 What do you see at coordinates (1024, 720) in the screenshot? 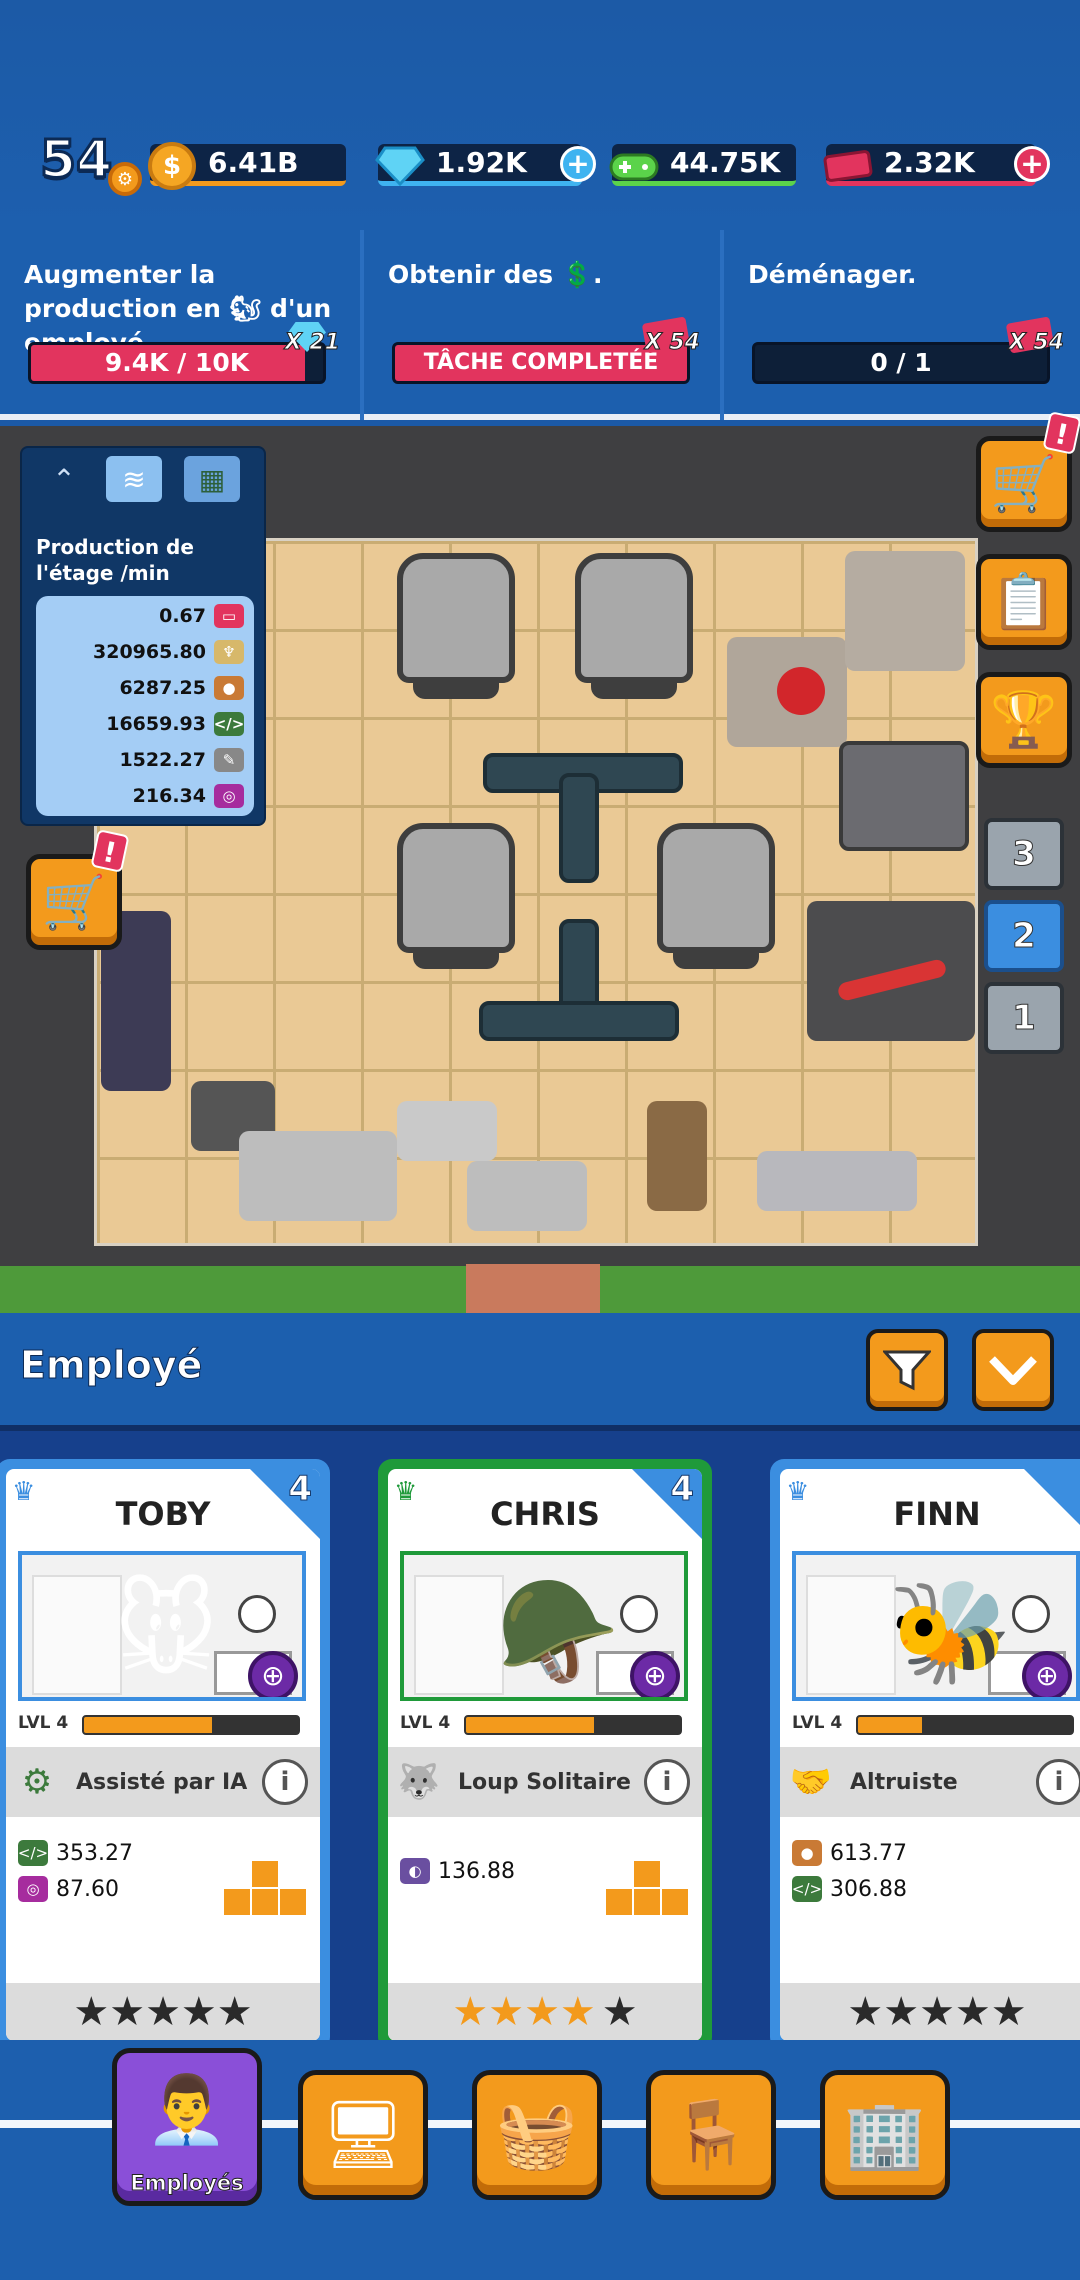
I see `trophy-button: 🏆` at bounding box center [1024, 720].